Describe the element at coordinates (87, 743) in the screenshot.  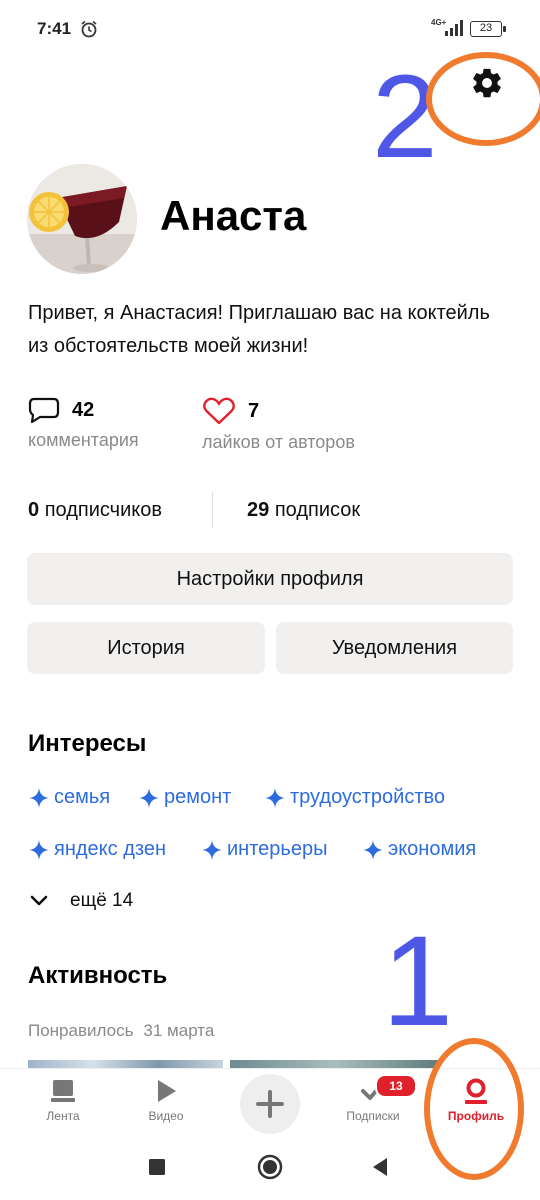
I see `interests-title: Интересы` at that location.